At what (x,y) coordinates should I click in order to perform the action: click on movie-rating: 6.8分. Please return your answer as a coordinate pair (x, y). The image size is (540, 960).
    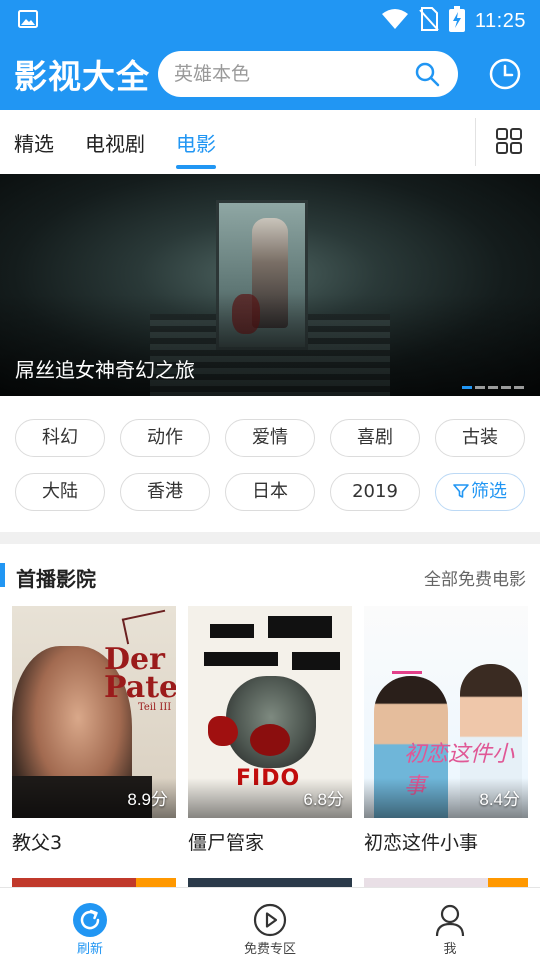
    Looking at the image, I should click on (323, 799).